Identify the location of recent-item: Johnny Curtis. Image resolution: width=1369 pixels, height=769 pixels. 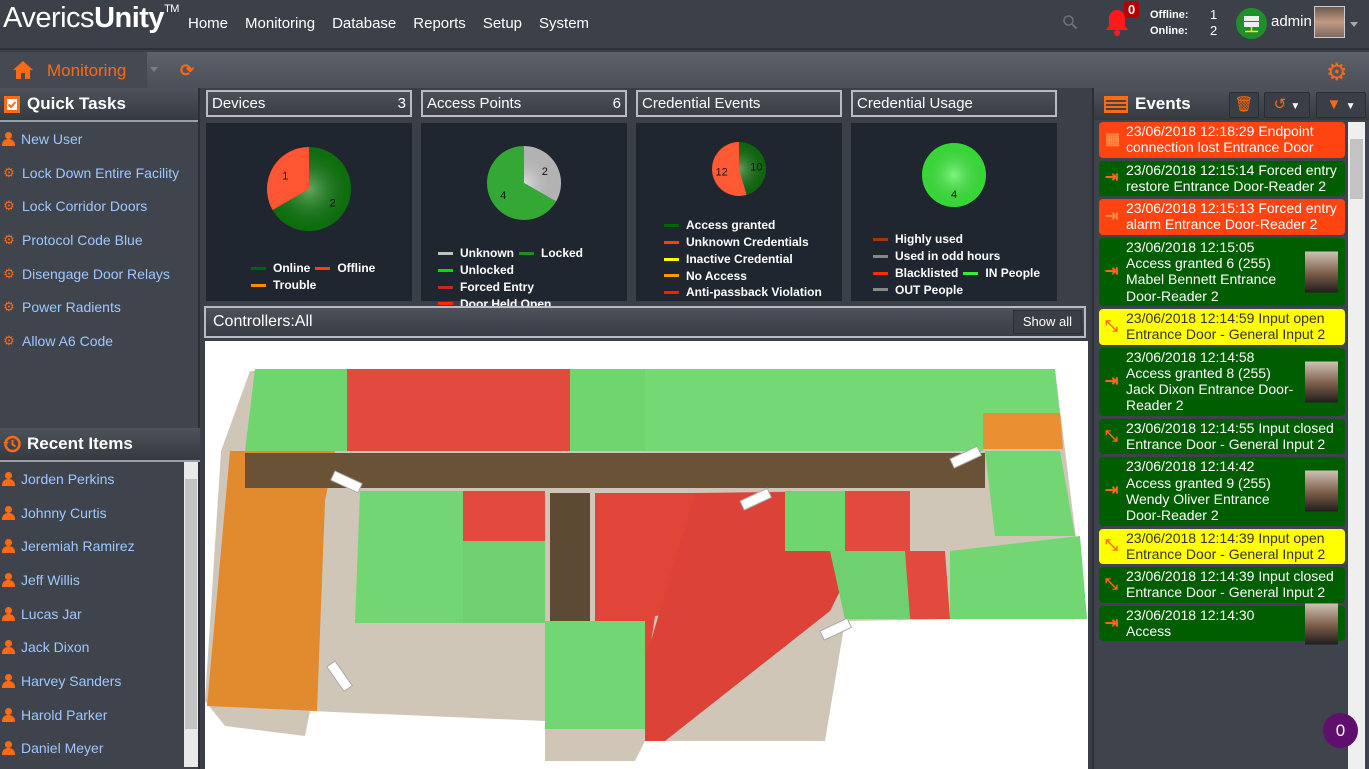
(100, 513).